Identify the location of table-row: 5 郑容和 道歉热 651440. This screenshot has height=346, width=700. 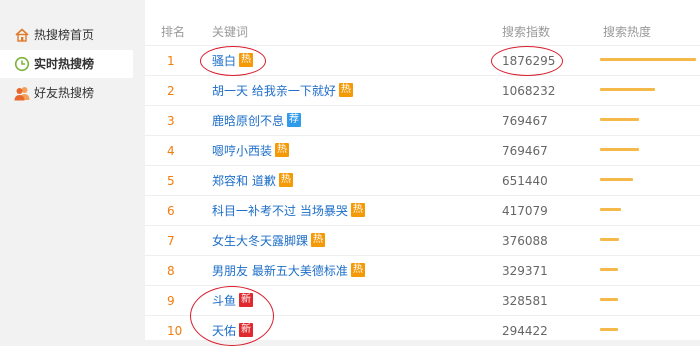
(422, 180).